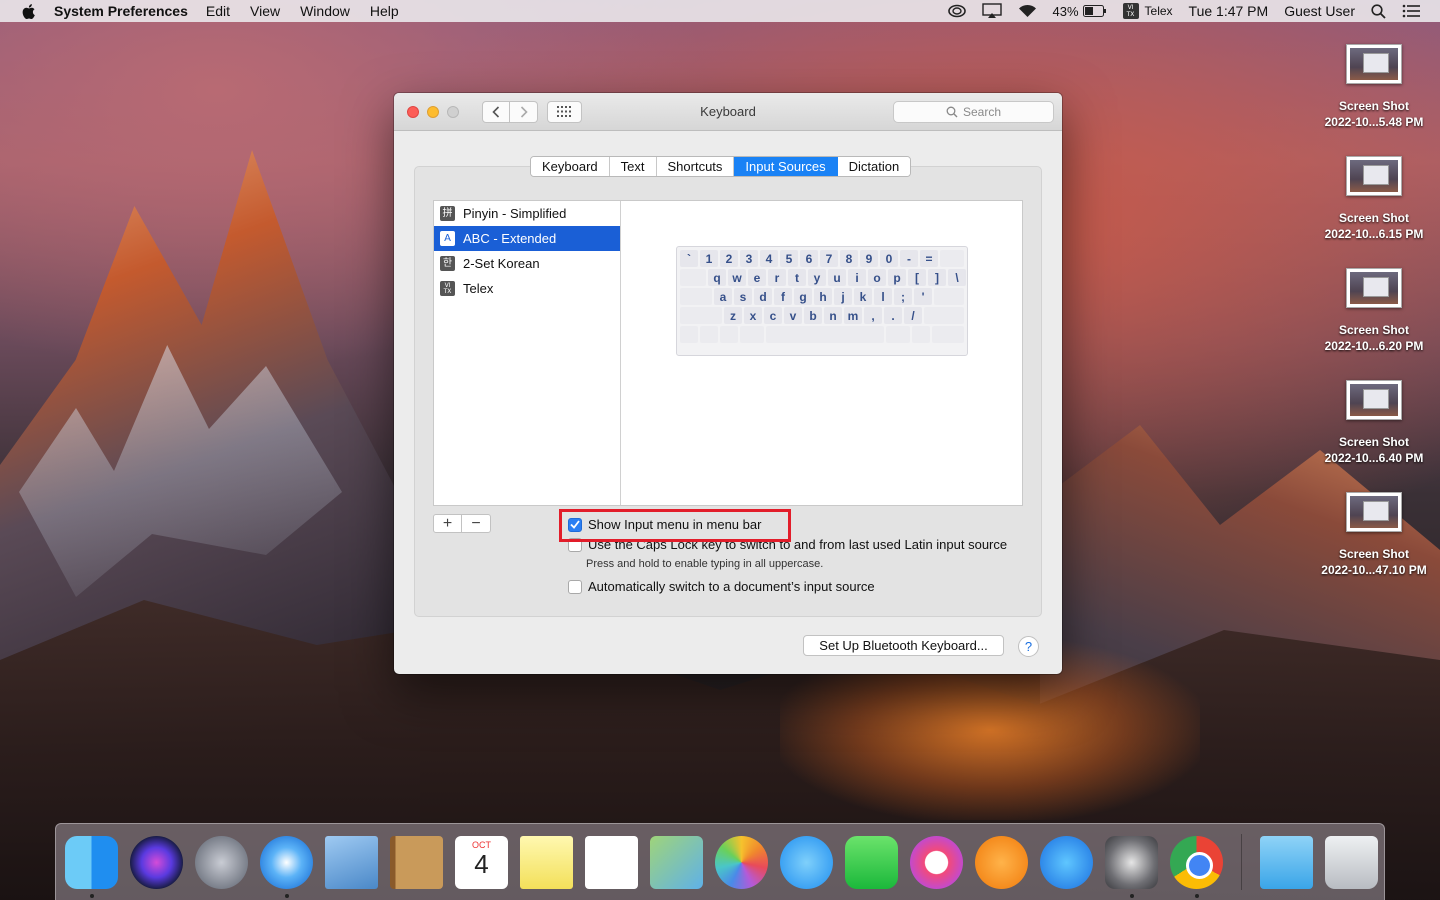  Describe the element at coordinates (822, 315) in the screenshot. I see `keyboard-row-4: z x c v b n m , . /` at that location.